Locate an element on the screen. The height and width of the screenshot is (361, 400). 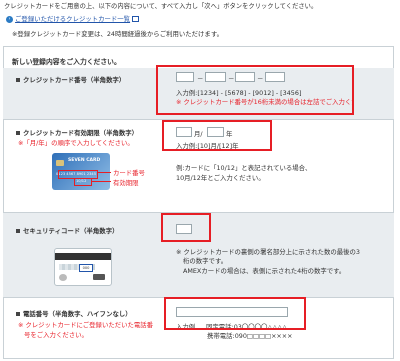
security-label-wrap: セキュリティコード（半角数字） is located at coordinates (67, 230).